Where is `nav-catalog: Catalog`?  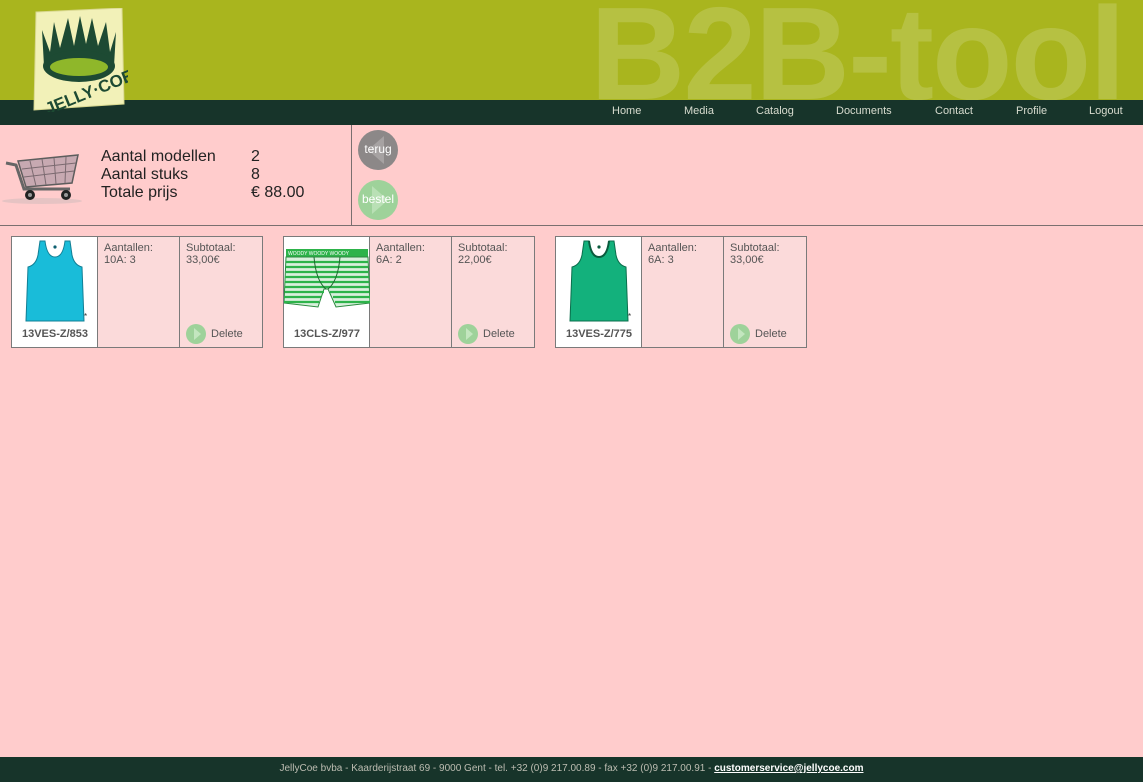
nav-catalog: Catalog is located at coordinates (775, 111).